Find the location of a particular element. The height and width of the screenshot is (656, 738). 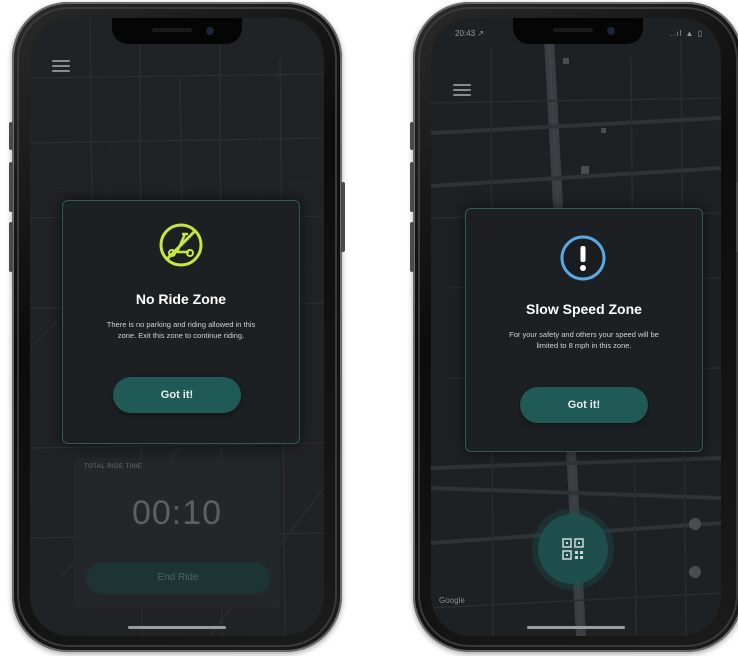

front-camera is located at coordinates (210, 31).